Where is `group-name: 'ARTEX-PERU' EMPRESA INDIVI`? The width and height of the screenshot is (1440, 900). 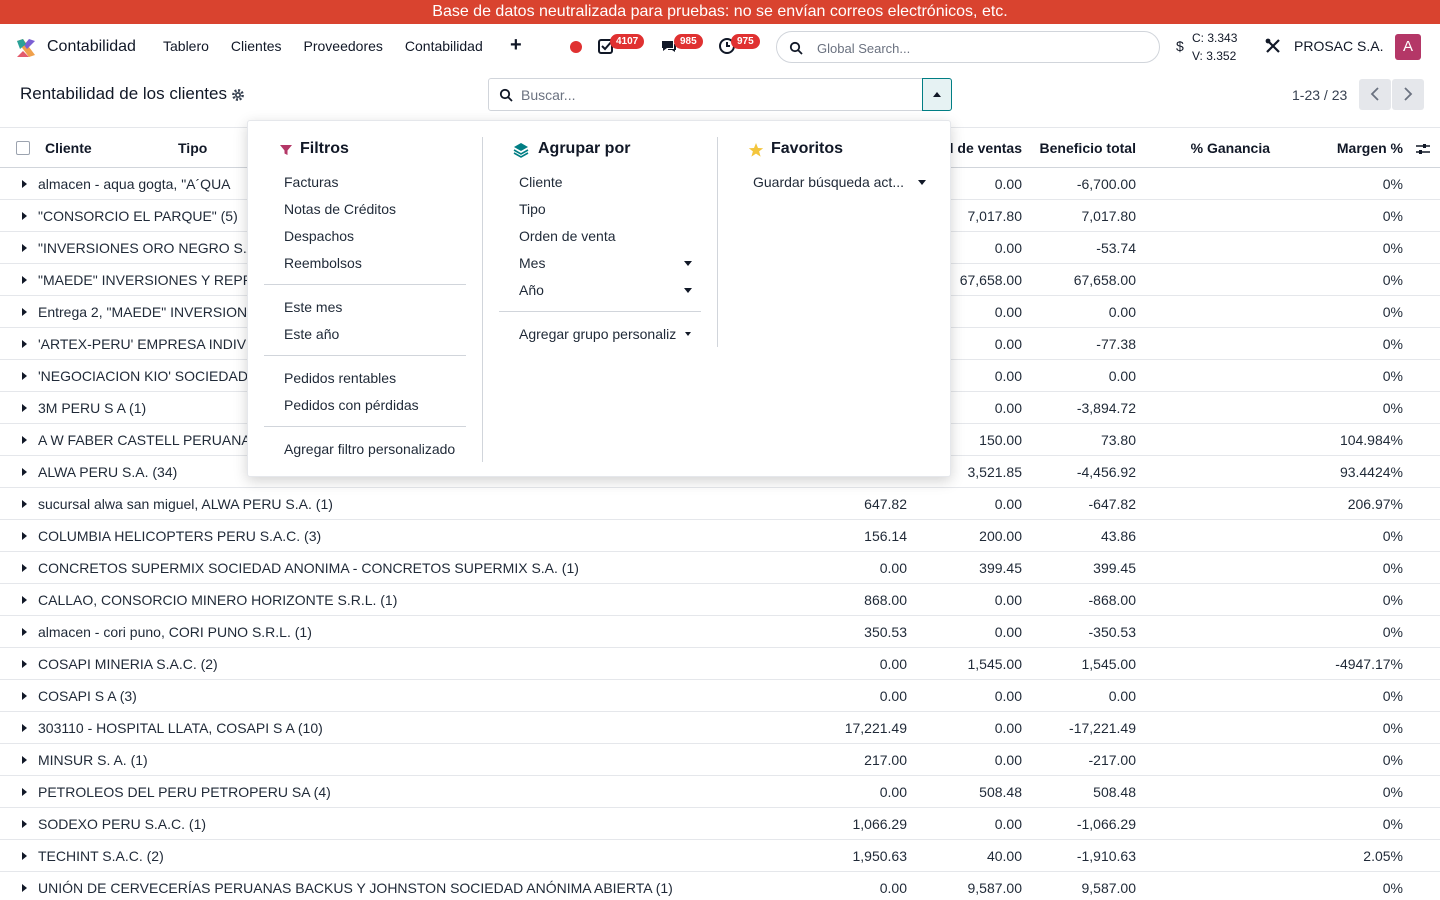
group-name: 'ARTEX-PERU' EMPRESA INDIVI is located at coordinates (144, 344).